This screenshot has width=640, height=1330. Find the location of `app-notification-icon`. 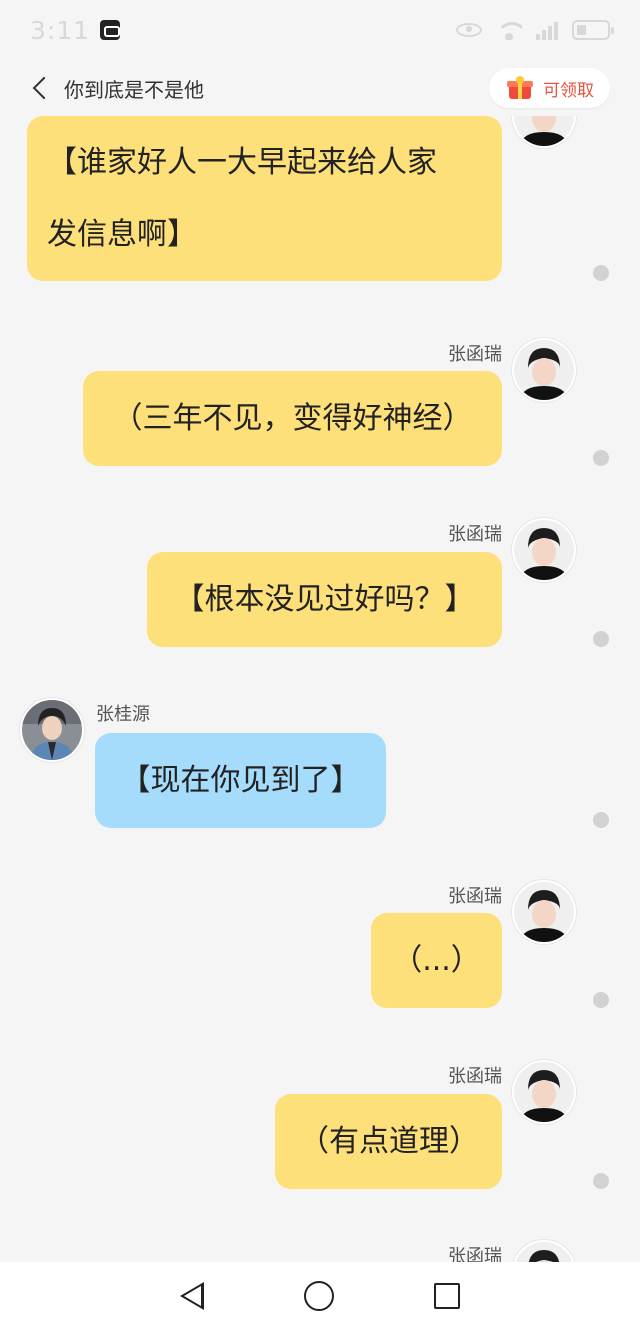

app-notification-icon is located at coordinates (110, 30).